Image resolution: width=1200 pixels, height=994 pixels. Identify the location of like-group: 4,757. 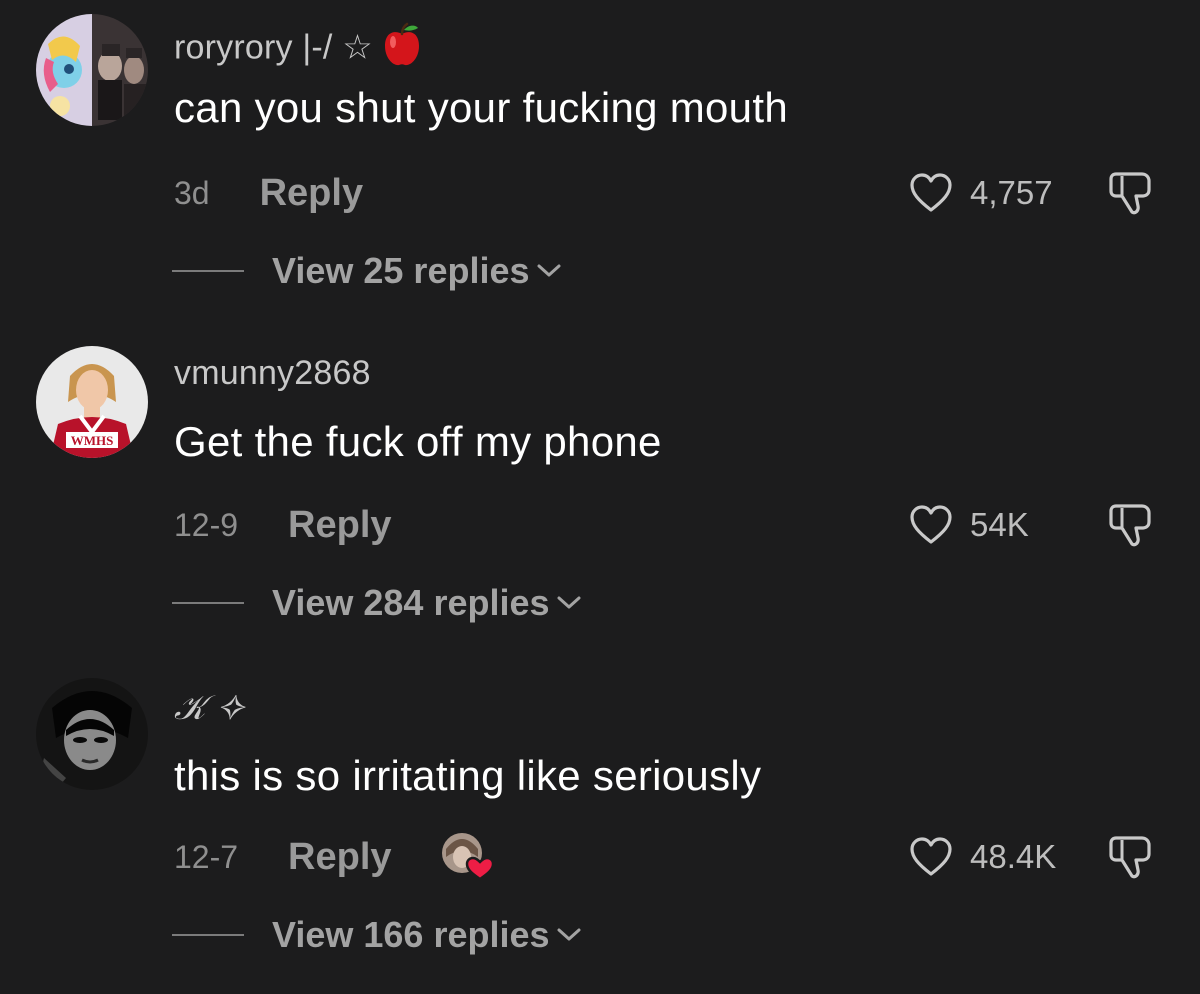
(1032, 193).